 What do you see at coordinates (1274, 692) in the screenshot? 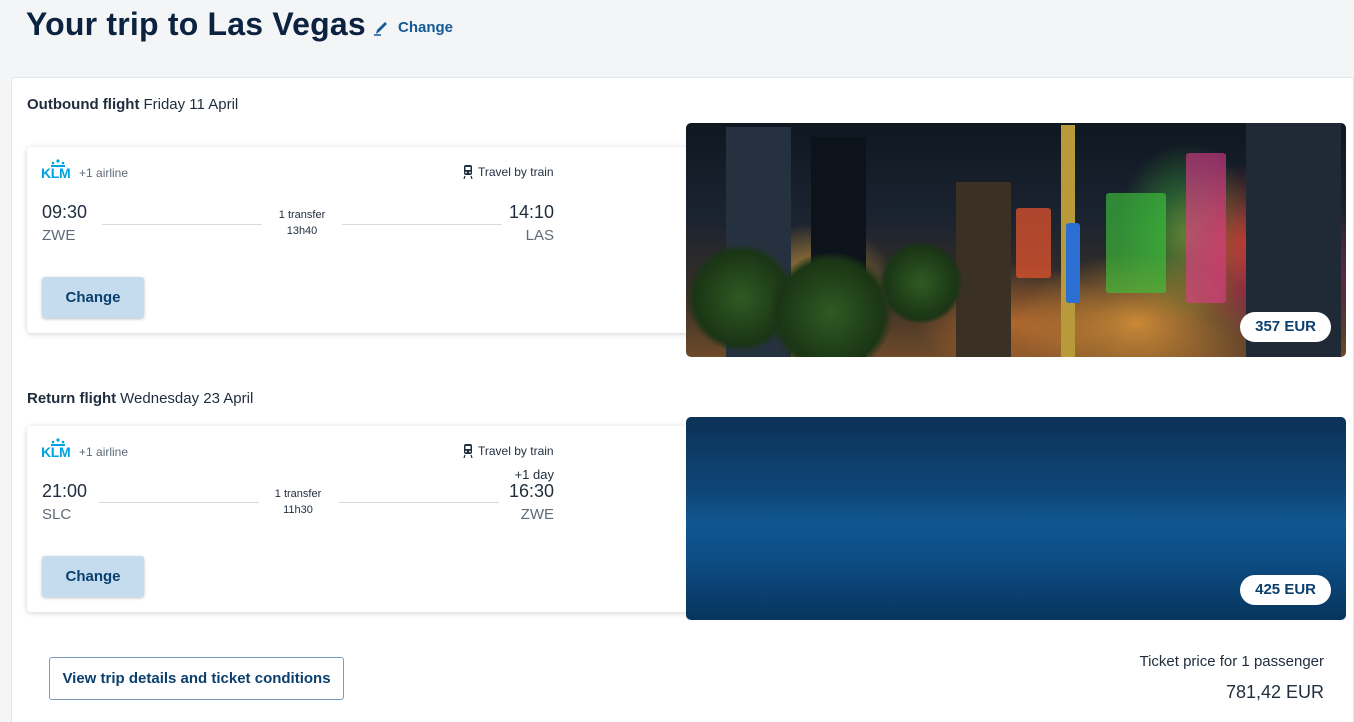
I see `ticket-price-total: 781,42 EUR` at bounding box center [1274, 692].